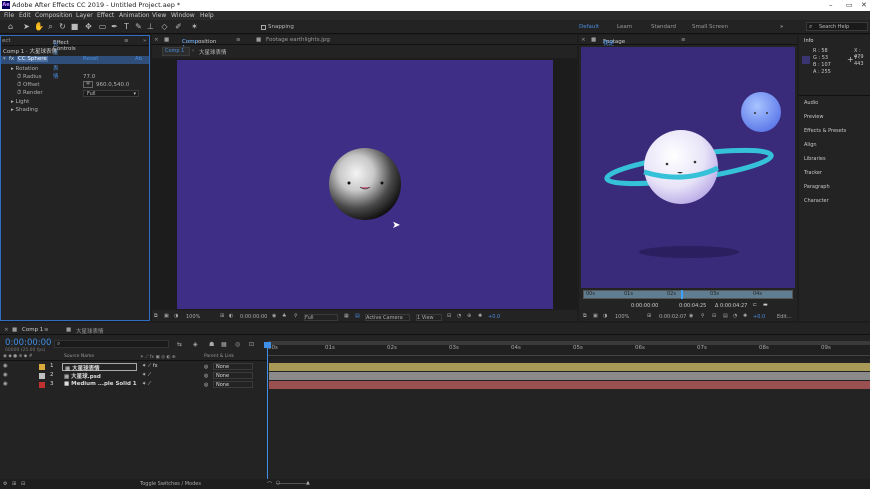 Image resolution: width=870 pixels, height=489 pixels. I want to click on footage-playhead, so click(682, 294).